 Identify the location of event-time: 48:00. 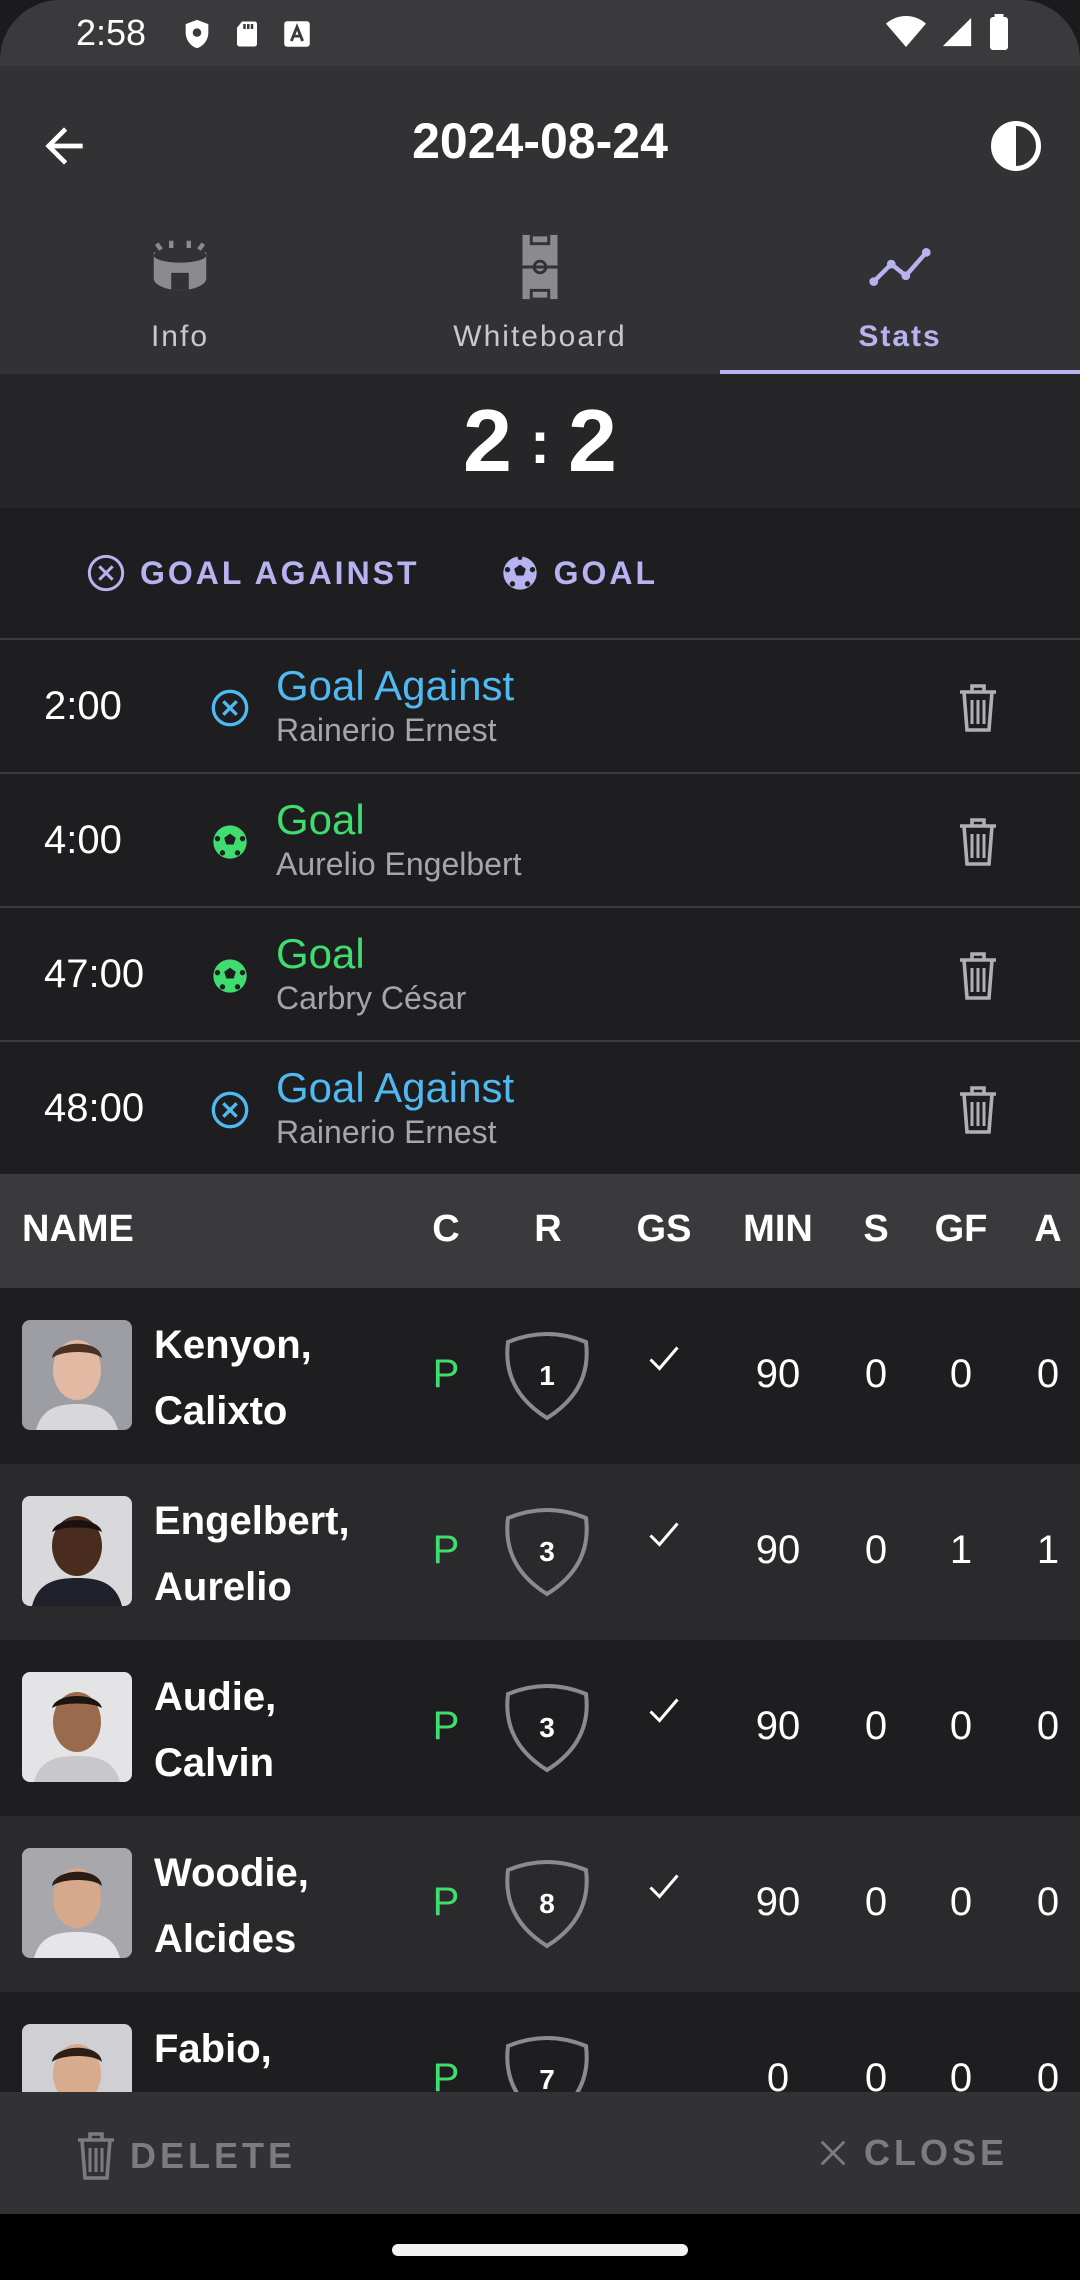
(94, 1108).